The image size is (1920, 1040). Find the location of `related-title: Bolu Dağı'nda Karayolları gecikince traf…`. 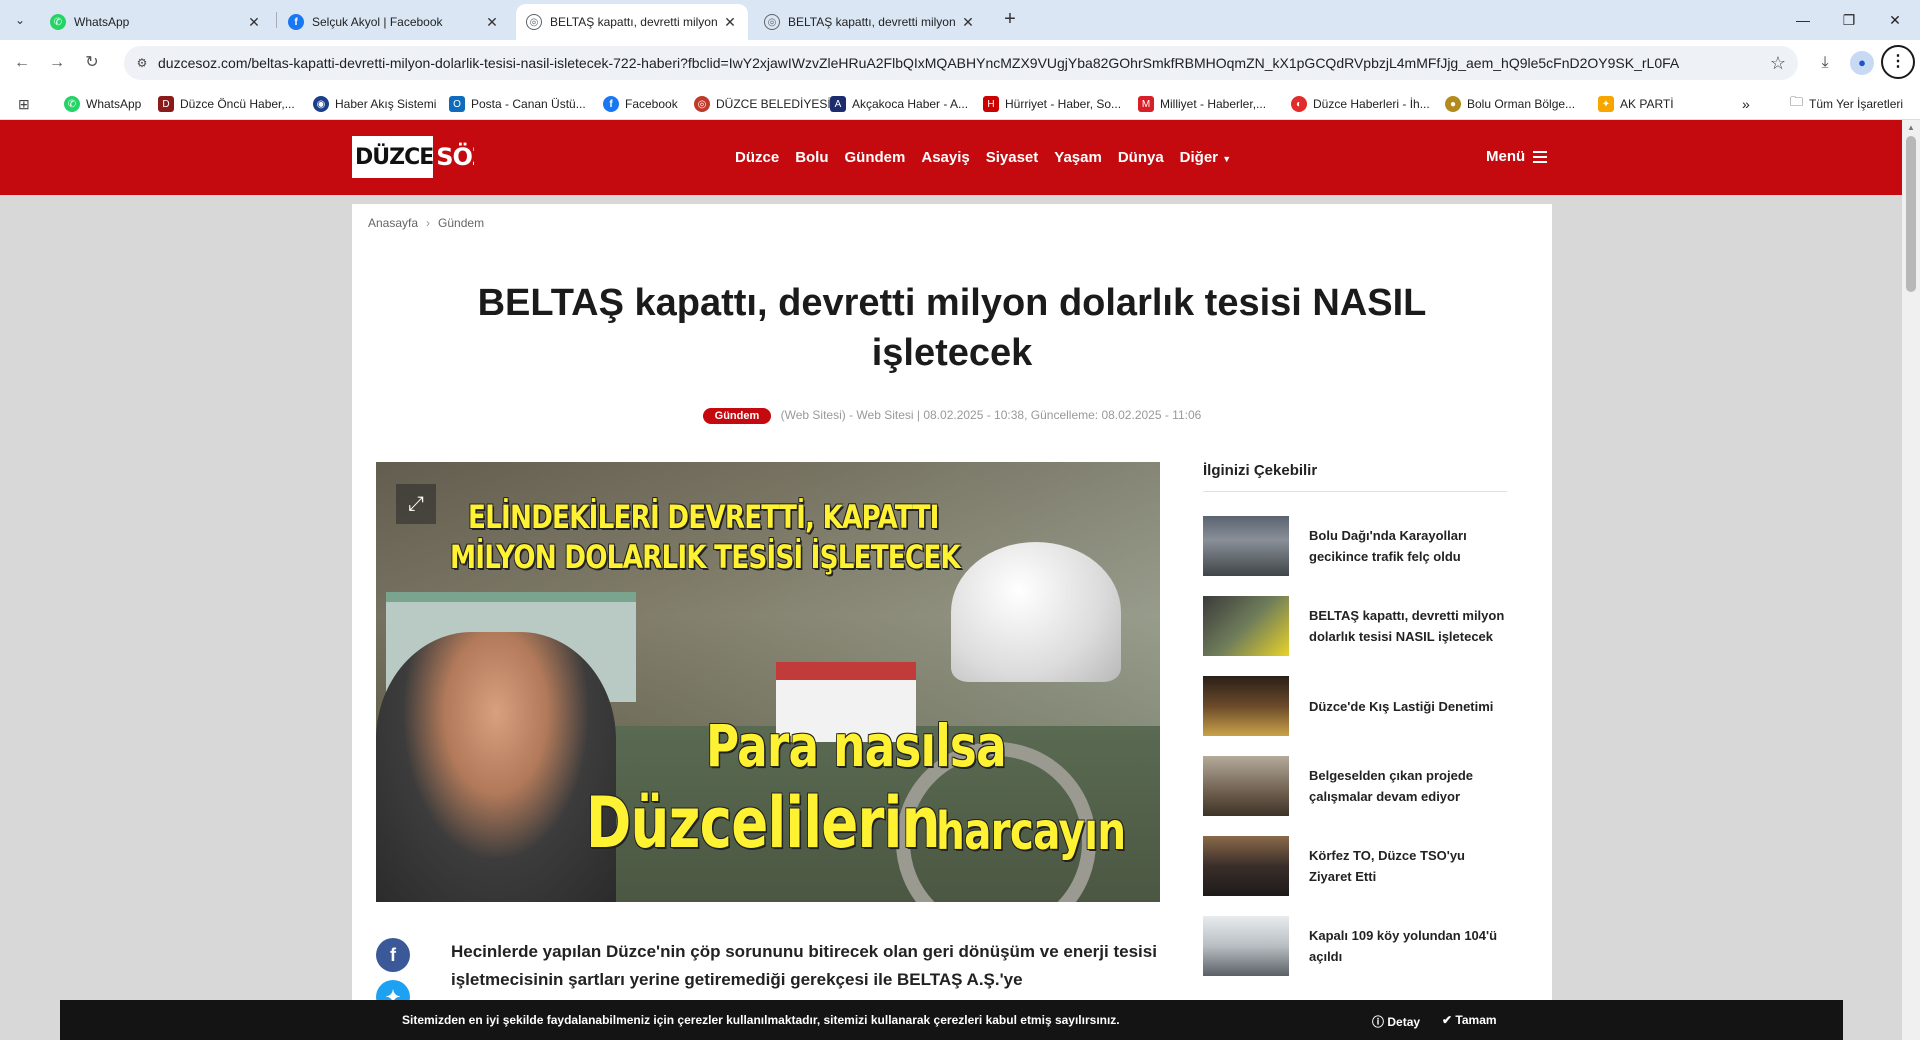

related-title: Bolu Dağı'nda Karayolları gecikince traf… is located at coordinates (1408, 546).